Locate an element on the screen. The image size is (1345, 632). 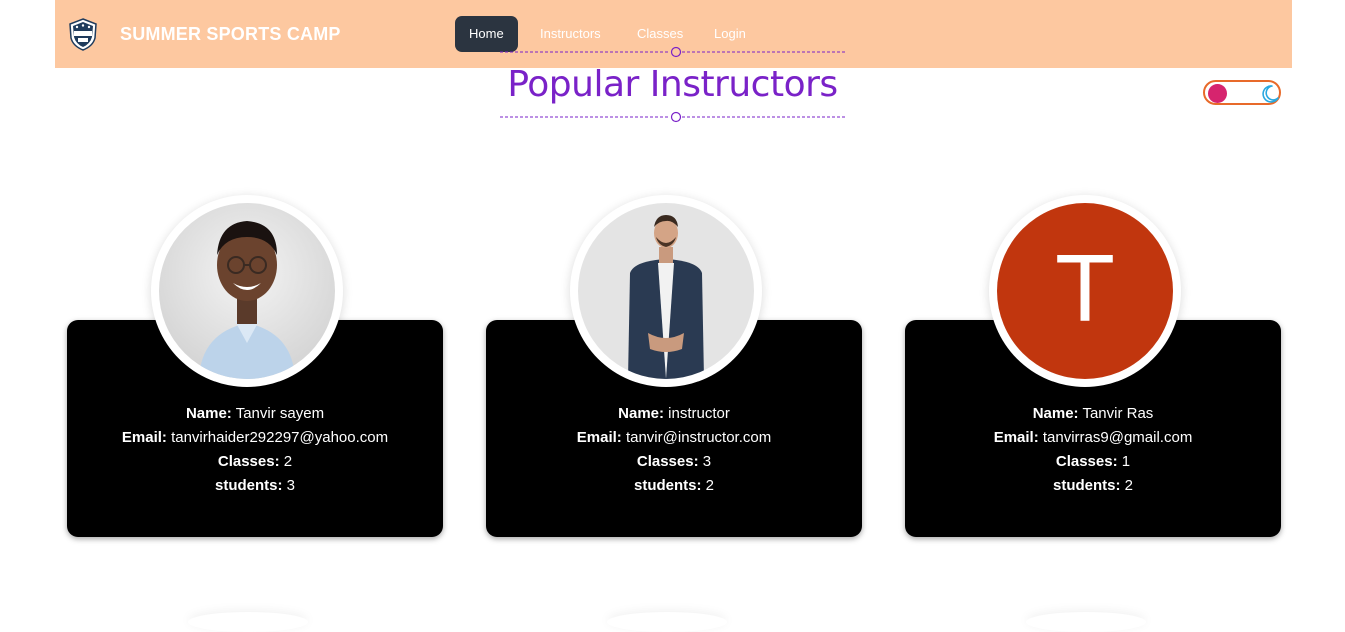
page-title: Popular Instructors is located at coordinates (672, 84).